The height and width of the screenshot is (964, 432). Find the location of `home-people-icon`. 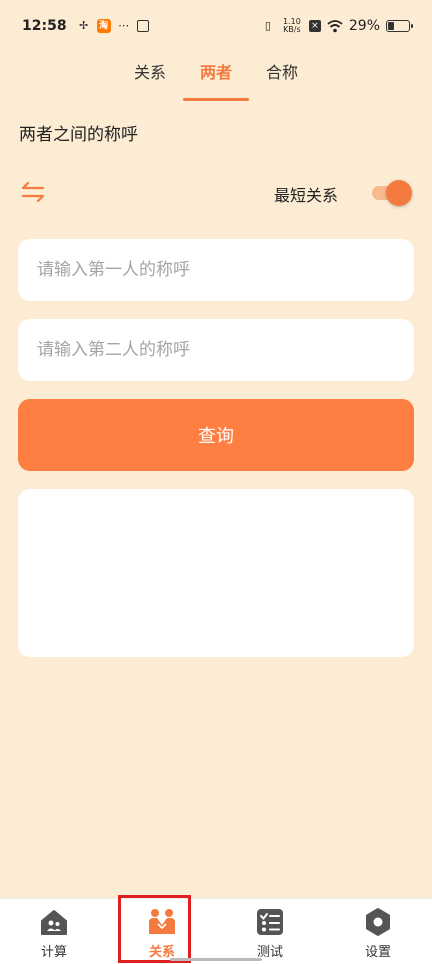

home-people-icon is located at coordinates (54, 922).